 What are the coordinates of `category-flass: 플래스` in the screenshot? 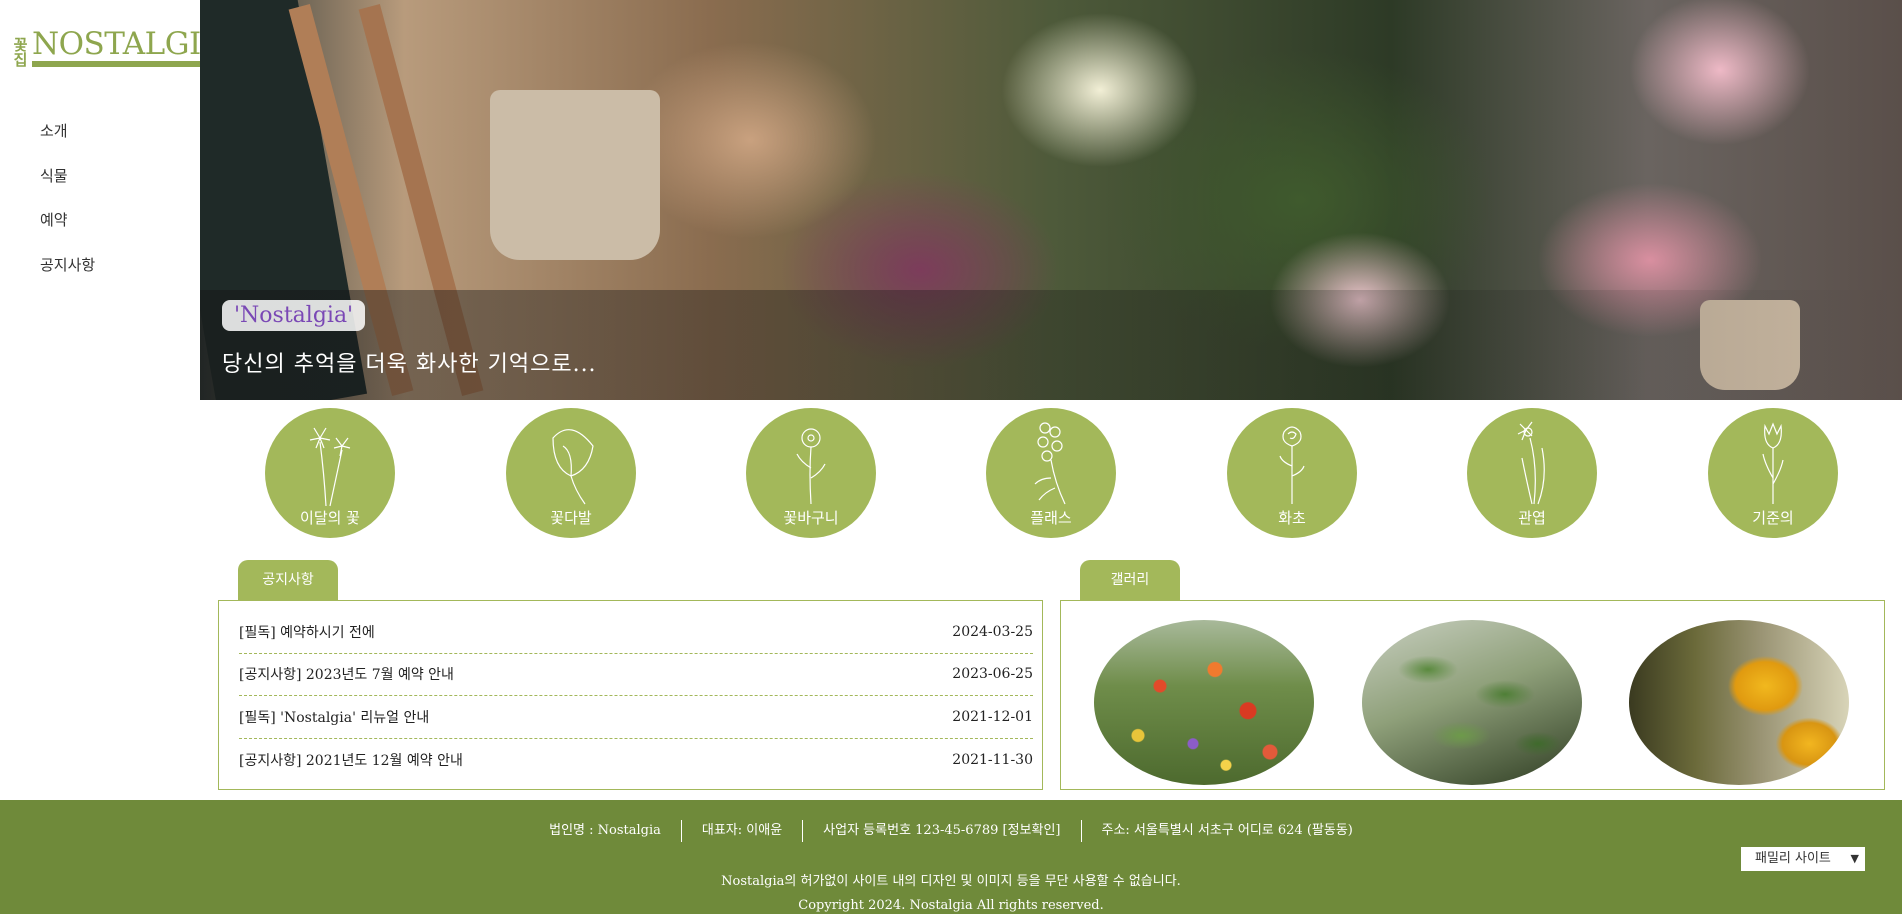 It's located at (1051, 473).